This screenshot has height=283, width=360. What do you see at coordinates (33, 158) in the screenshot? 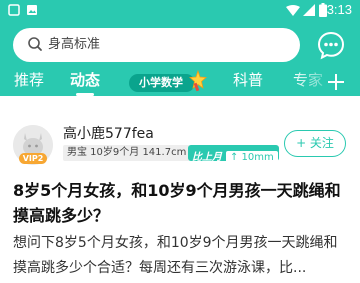
I see `vip-badge: VIP2` at bounding box center [33, 158].